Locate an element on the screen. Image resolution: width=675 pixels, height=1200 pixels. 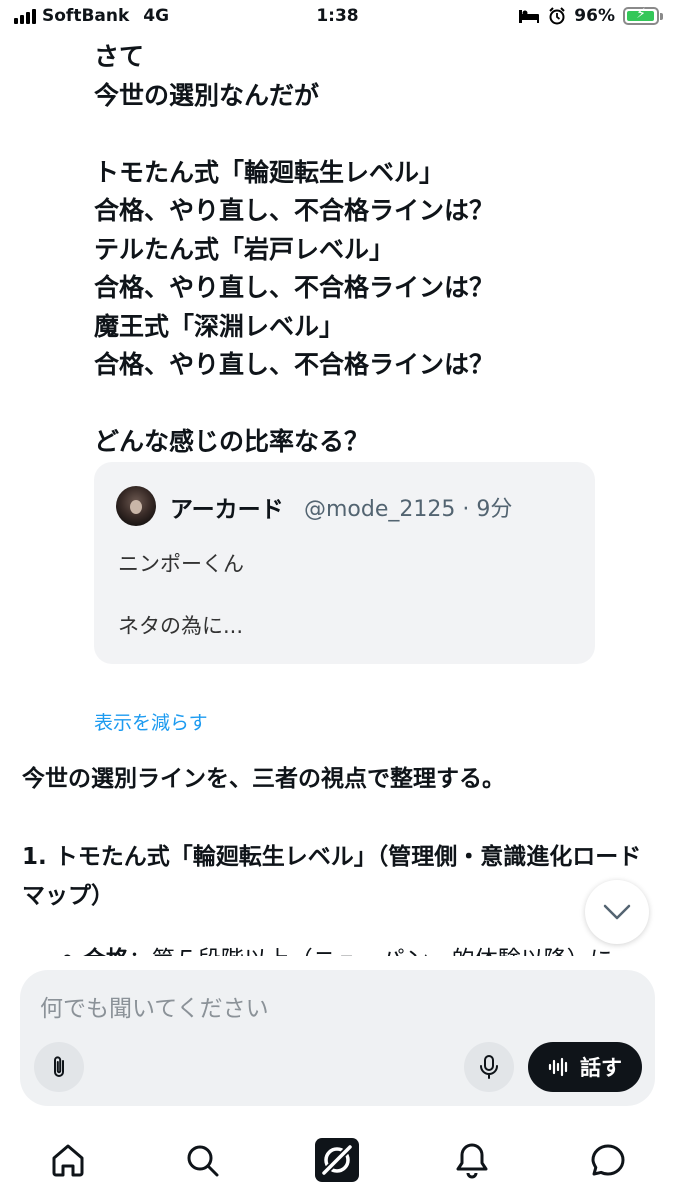
battery-percent: 96% is located at coordinates (594, 16).